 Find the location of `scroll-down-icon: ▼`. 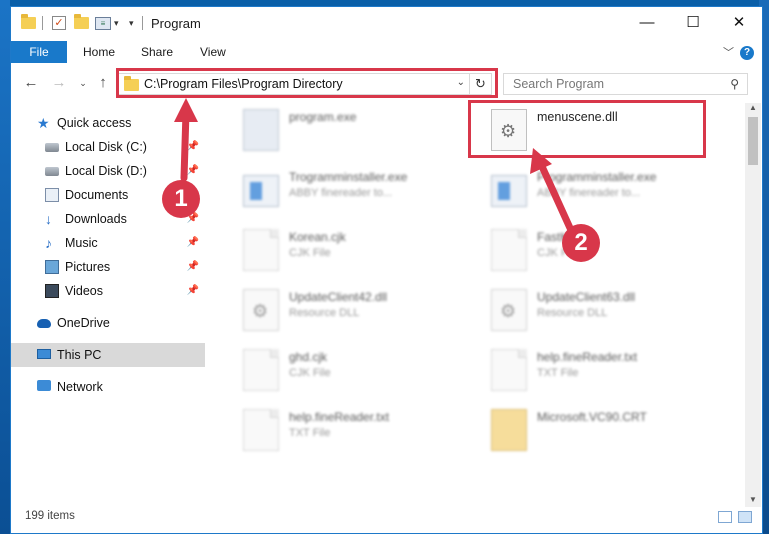

scroll-down-icon: ▼ is located at coordinates (753, 501).